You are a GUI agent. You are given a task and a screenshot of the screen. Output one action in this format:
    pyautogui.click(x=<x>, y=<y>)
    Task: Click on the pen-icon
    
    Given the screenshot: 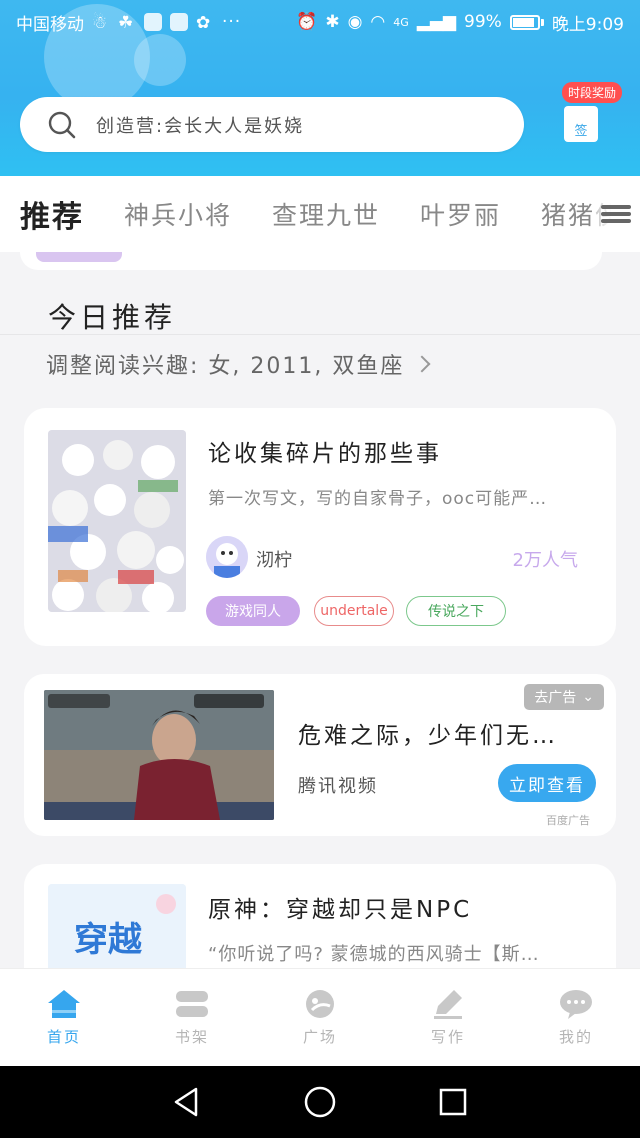 What is the action you would take?
    pyautogui.click(x=448, y=1004)
    